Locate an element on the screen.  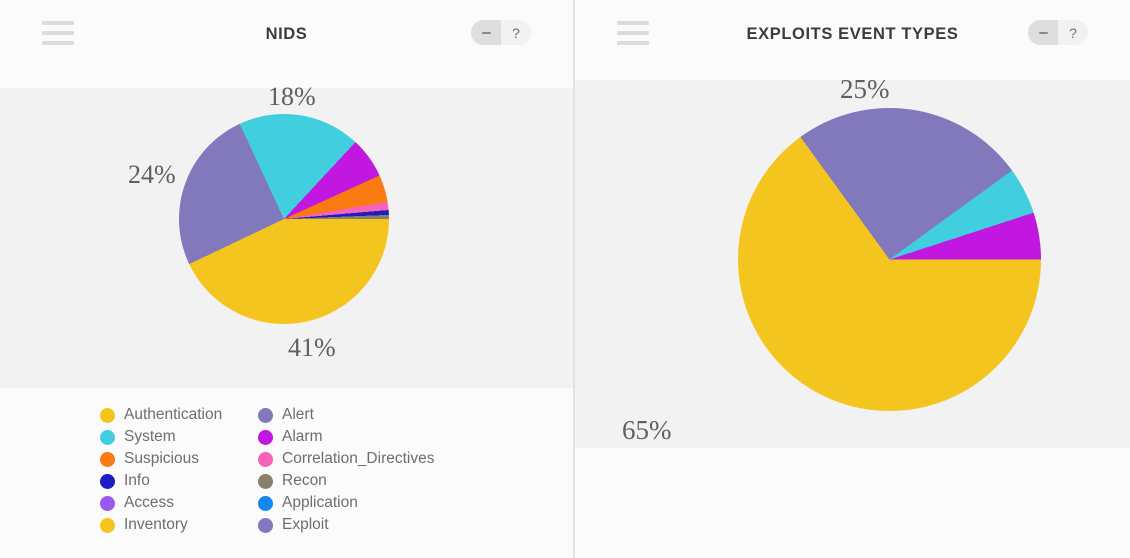
legend-item: Application is located at coordinates (346, 503).